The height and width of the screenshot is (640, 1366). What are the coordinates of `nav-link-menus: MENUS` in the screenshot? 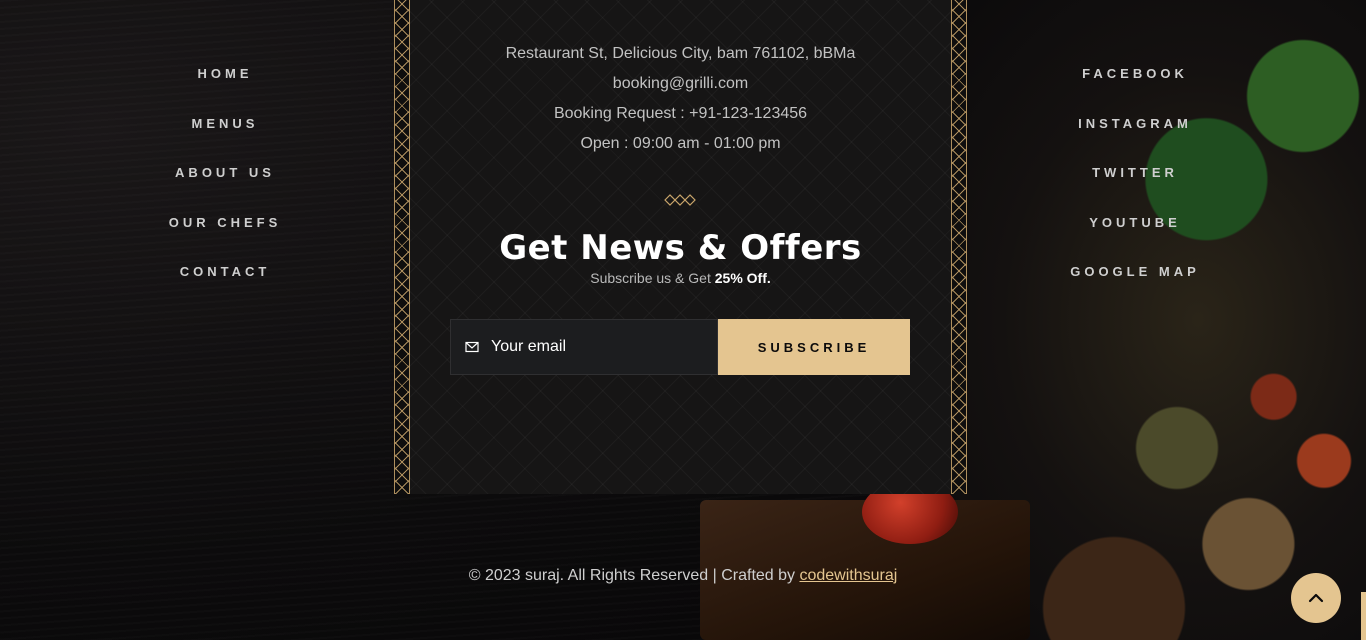 It's located at (225, 133).